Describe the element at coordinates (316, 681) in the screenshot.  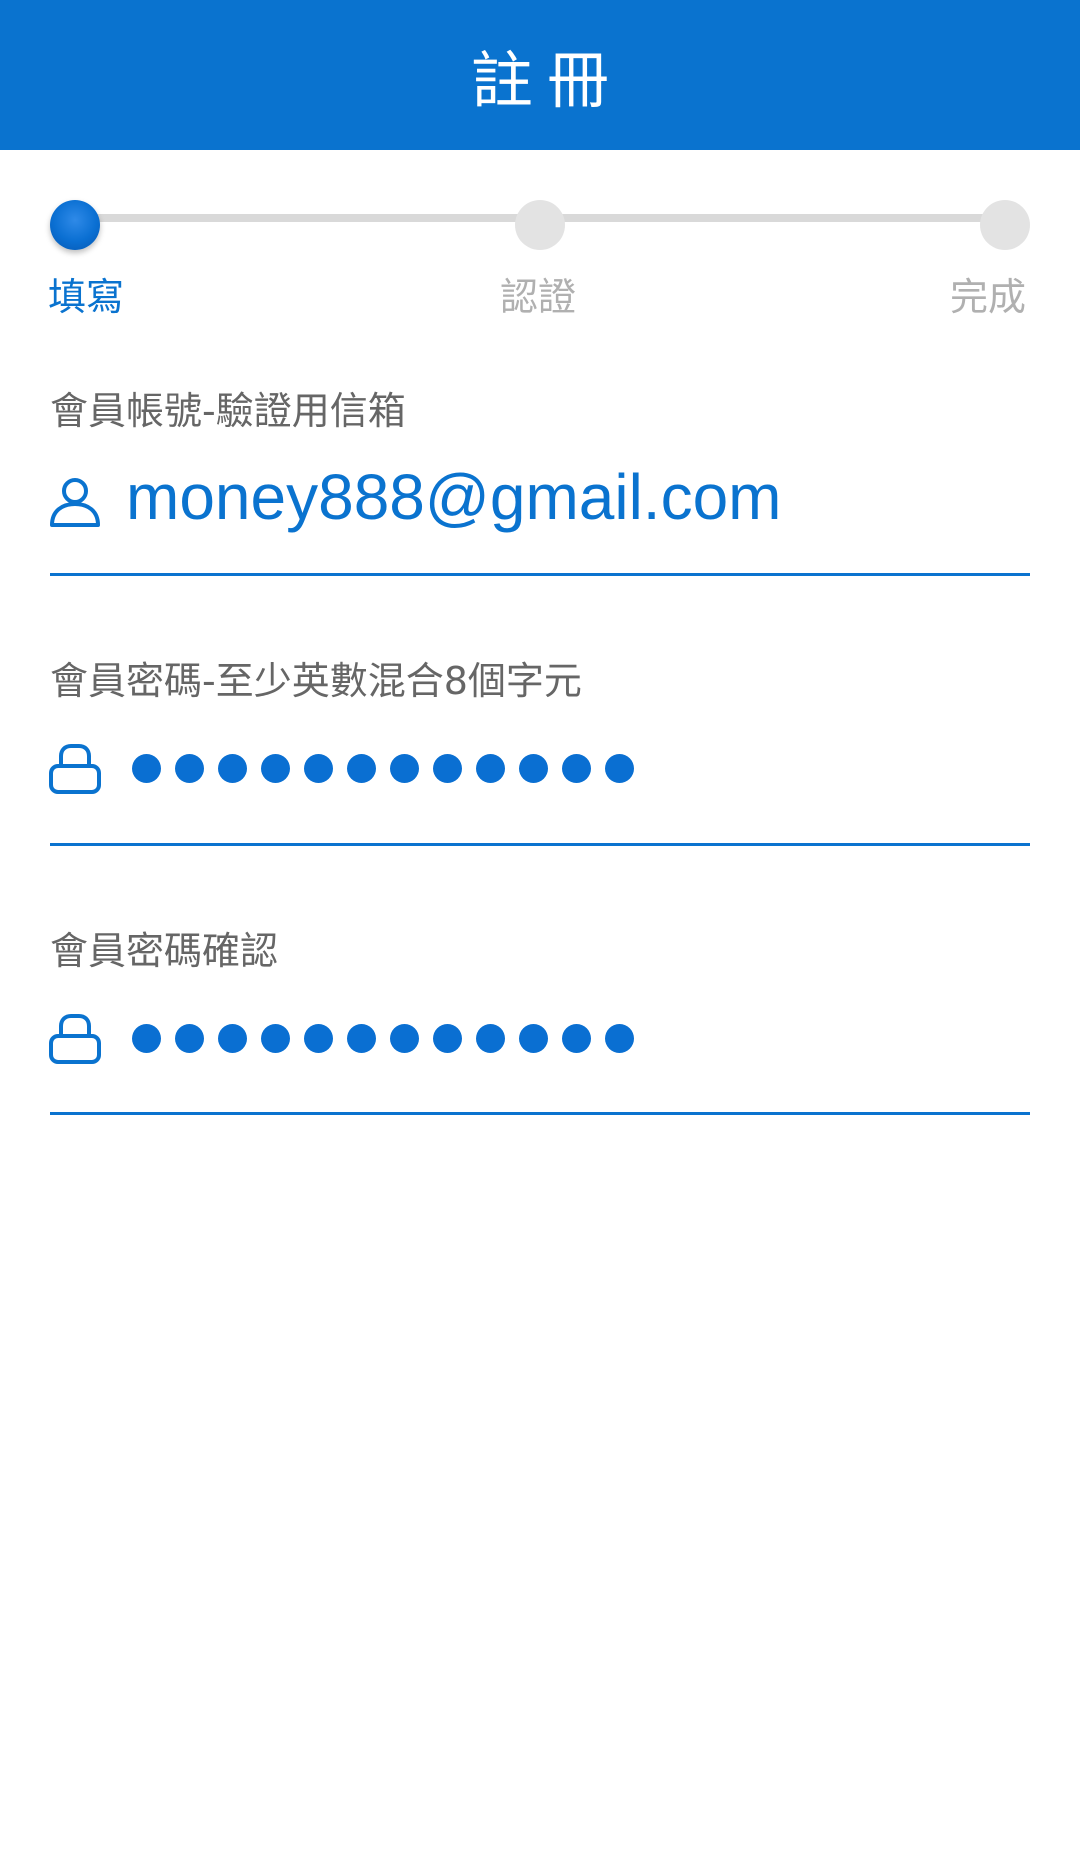
I see `password-field-label: 會員密碼-至少英數混合8個字元` at that location.